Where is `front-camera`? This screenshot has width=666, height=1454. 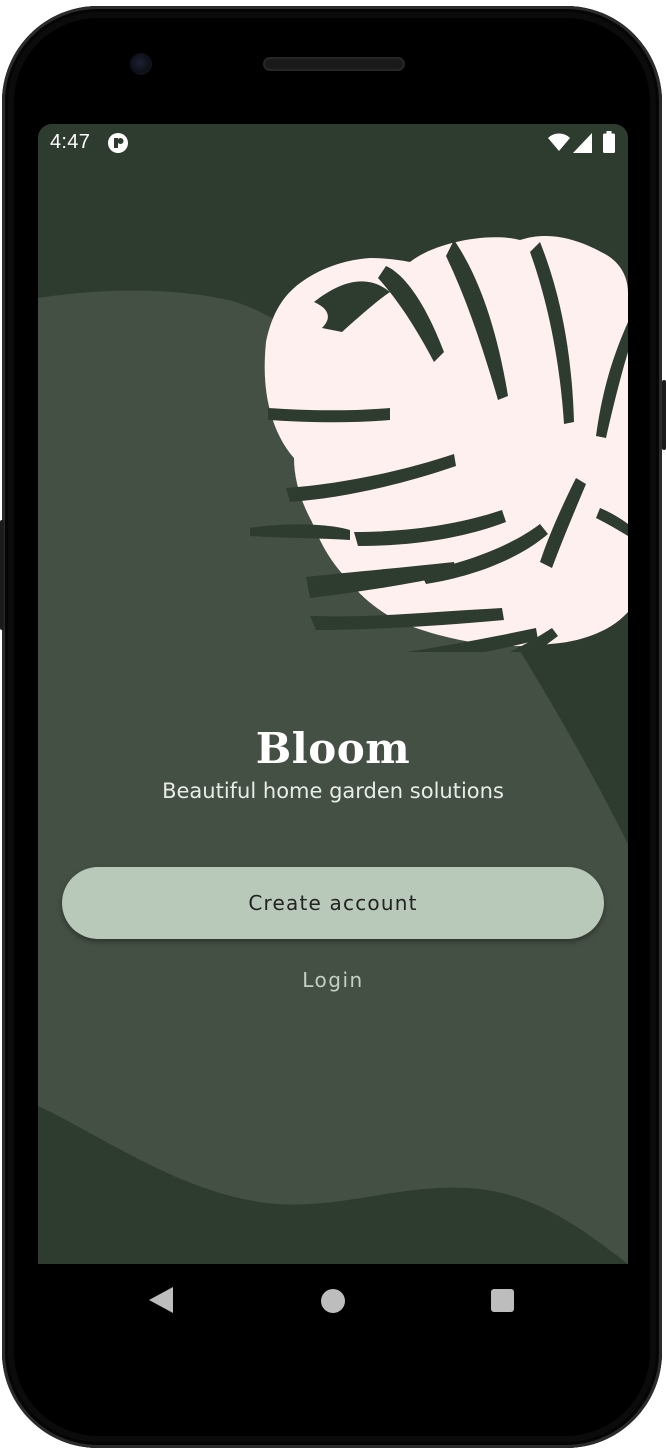 front-camera is located at coordinates (141, 64).